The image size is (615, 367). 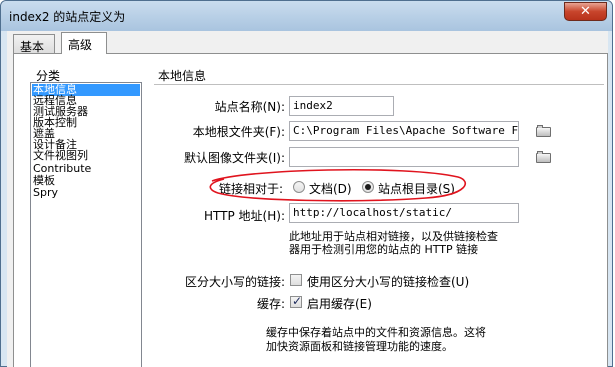 I want to click on http-note-line-1: 此地址用于站点相对链接，以及供链接检查, so click(x=393, y=236).